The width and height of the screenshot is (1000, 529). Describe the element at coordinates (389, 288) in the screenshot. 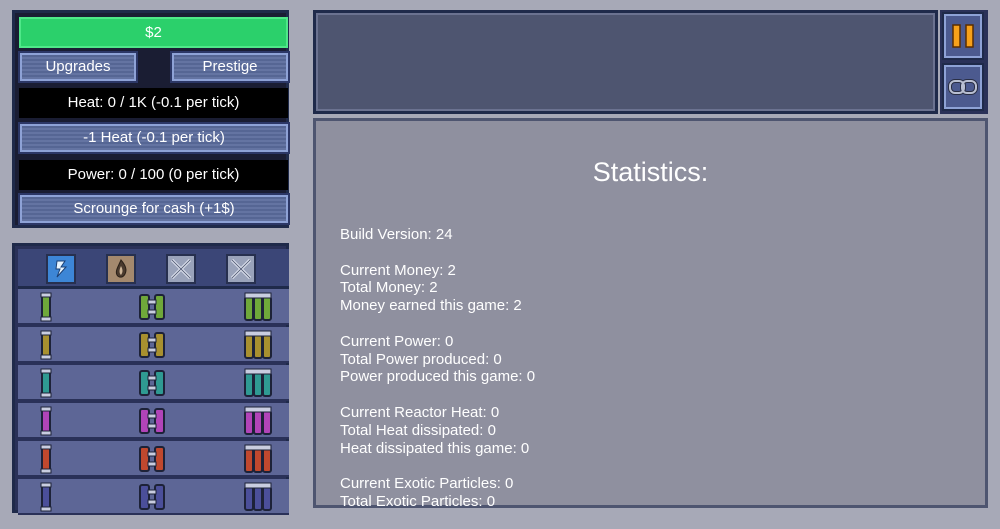

I see `stats-line: Total Money: 2` at that location.